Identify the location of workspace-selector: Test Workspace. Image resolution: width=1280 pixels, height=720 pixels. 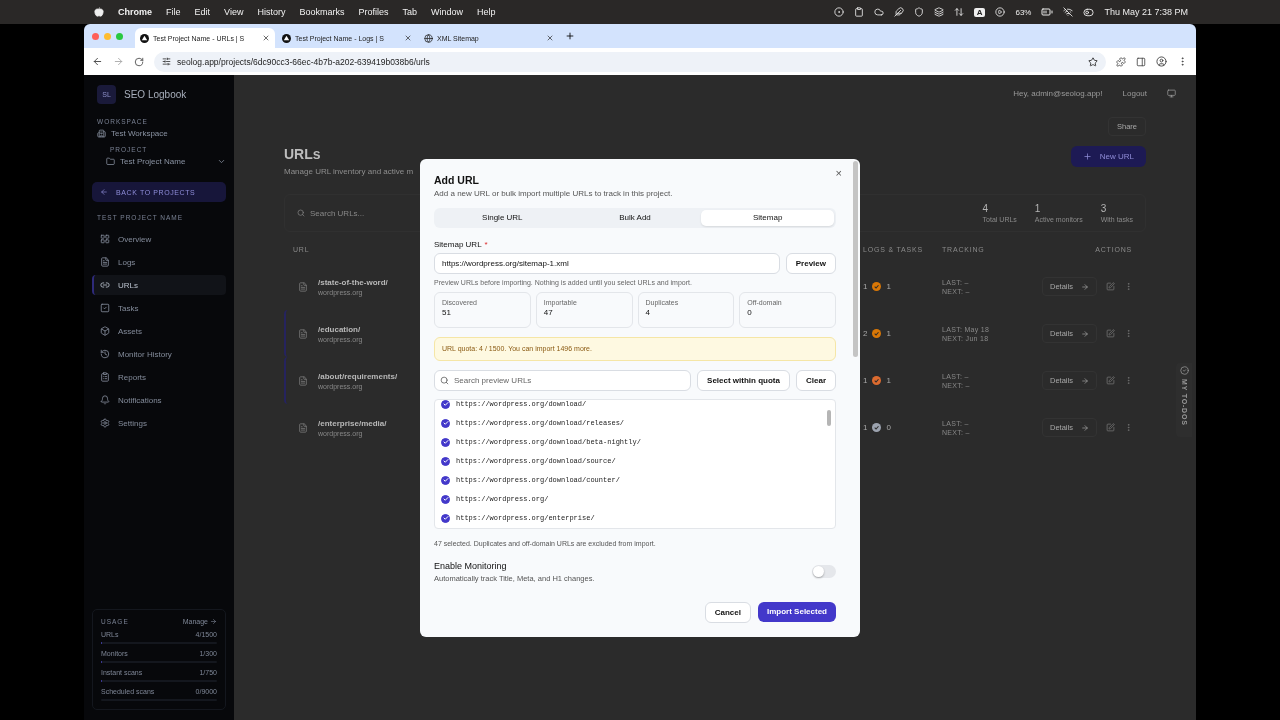
(159, 133).